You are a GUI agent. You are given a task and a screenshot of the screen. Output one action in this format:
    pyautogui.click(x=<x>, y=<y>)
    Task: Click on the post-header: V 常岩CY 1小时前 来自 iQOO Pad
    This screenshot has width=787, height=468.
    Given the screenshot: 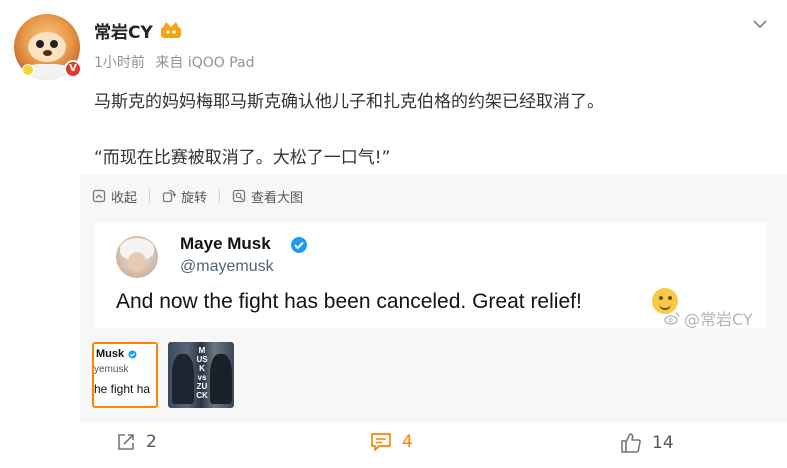 What is the action you would take?
    pyautogui.click(x=394, y=47)
    